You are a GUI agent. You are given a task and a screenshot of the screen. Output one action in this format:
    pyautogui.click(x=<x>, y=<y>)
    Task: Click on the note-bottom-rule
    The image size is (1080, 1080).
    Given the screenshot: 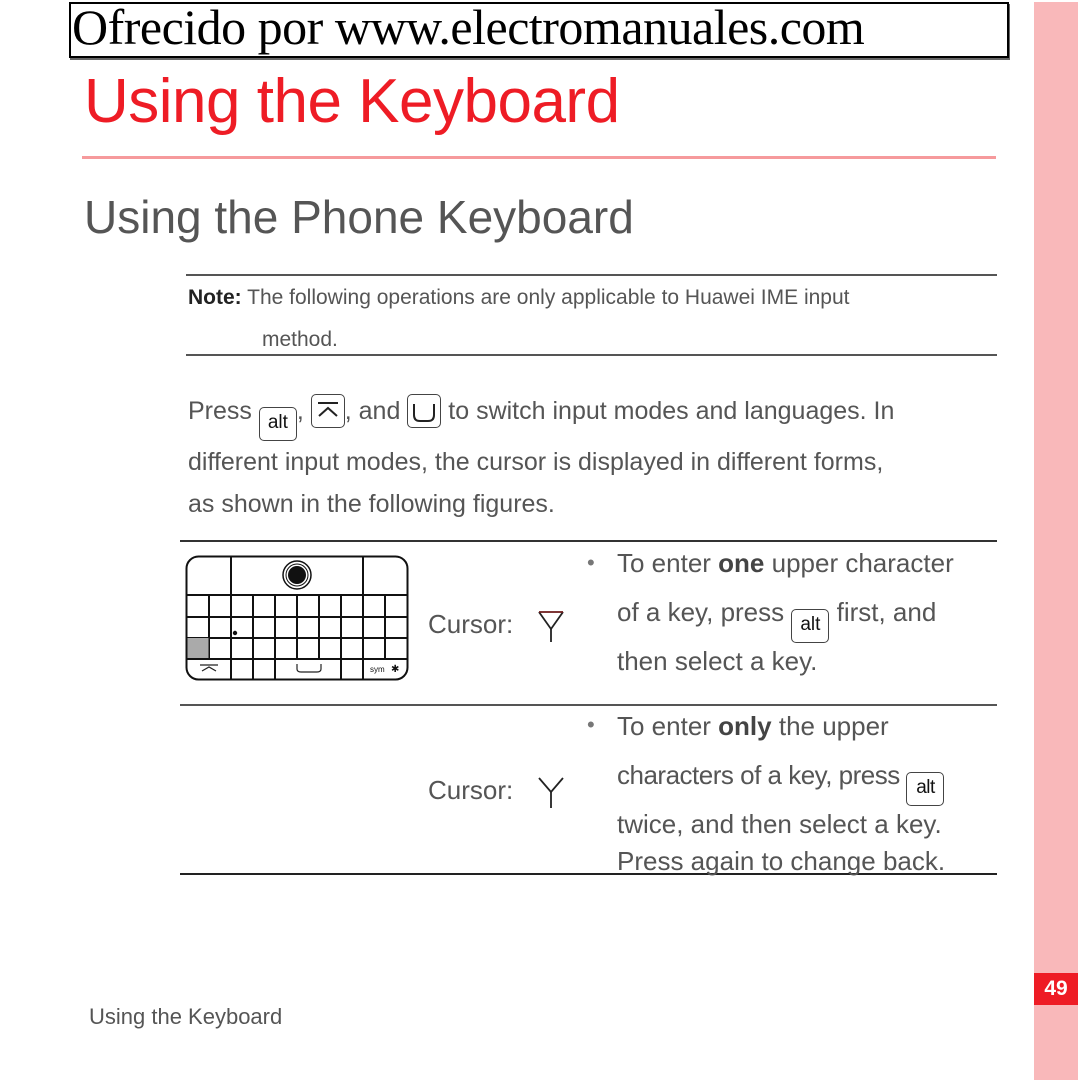 What is the action you would take?
    pyautogui.click(x=591, y=355)
    